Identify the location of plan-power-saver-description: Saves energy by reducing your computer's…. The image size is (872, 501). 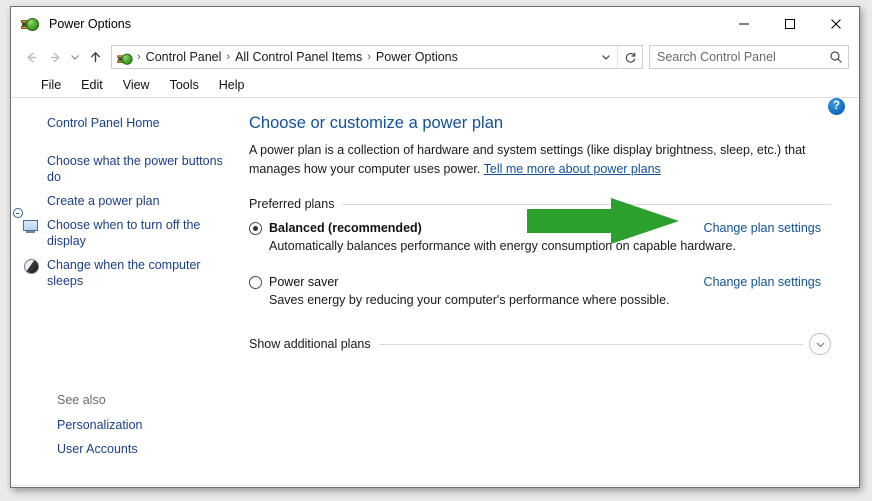
(469, 300).